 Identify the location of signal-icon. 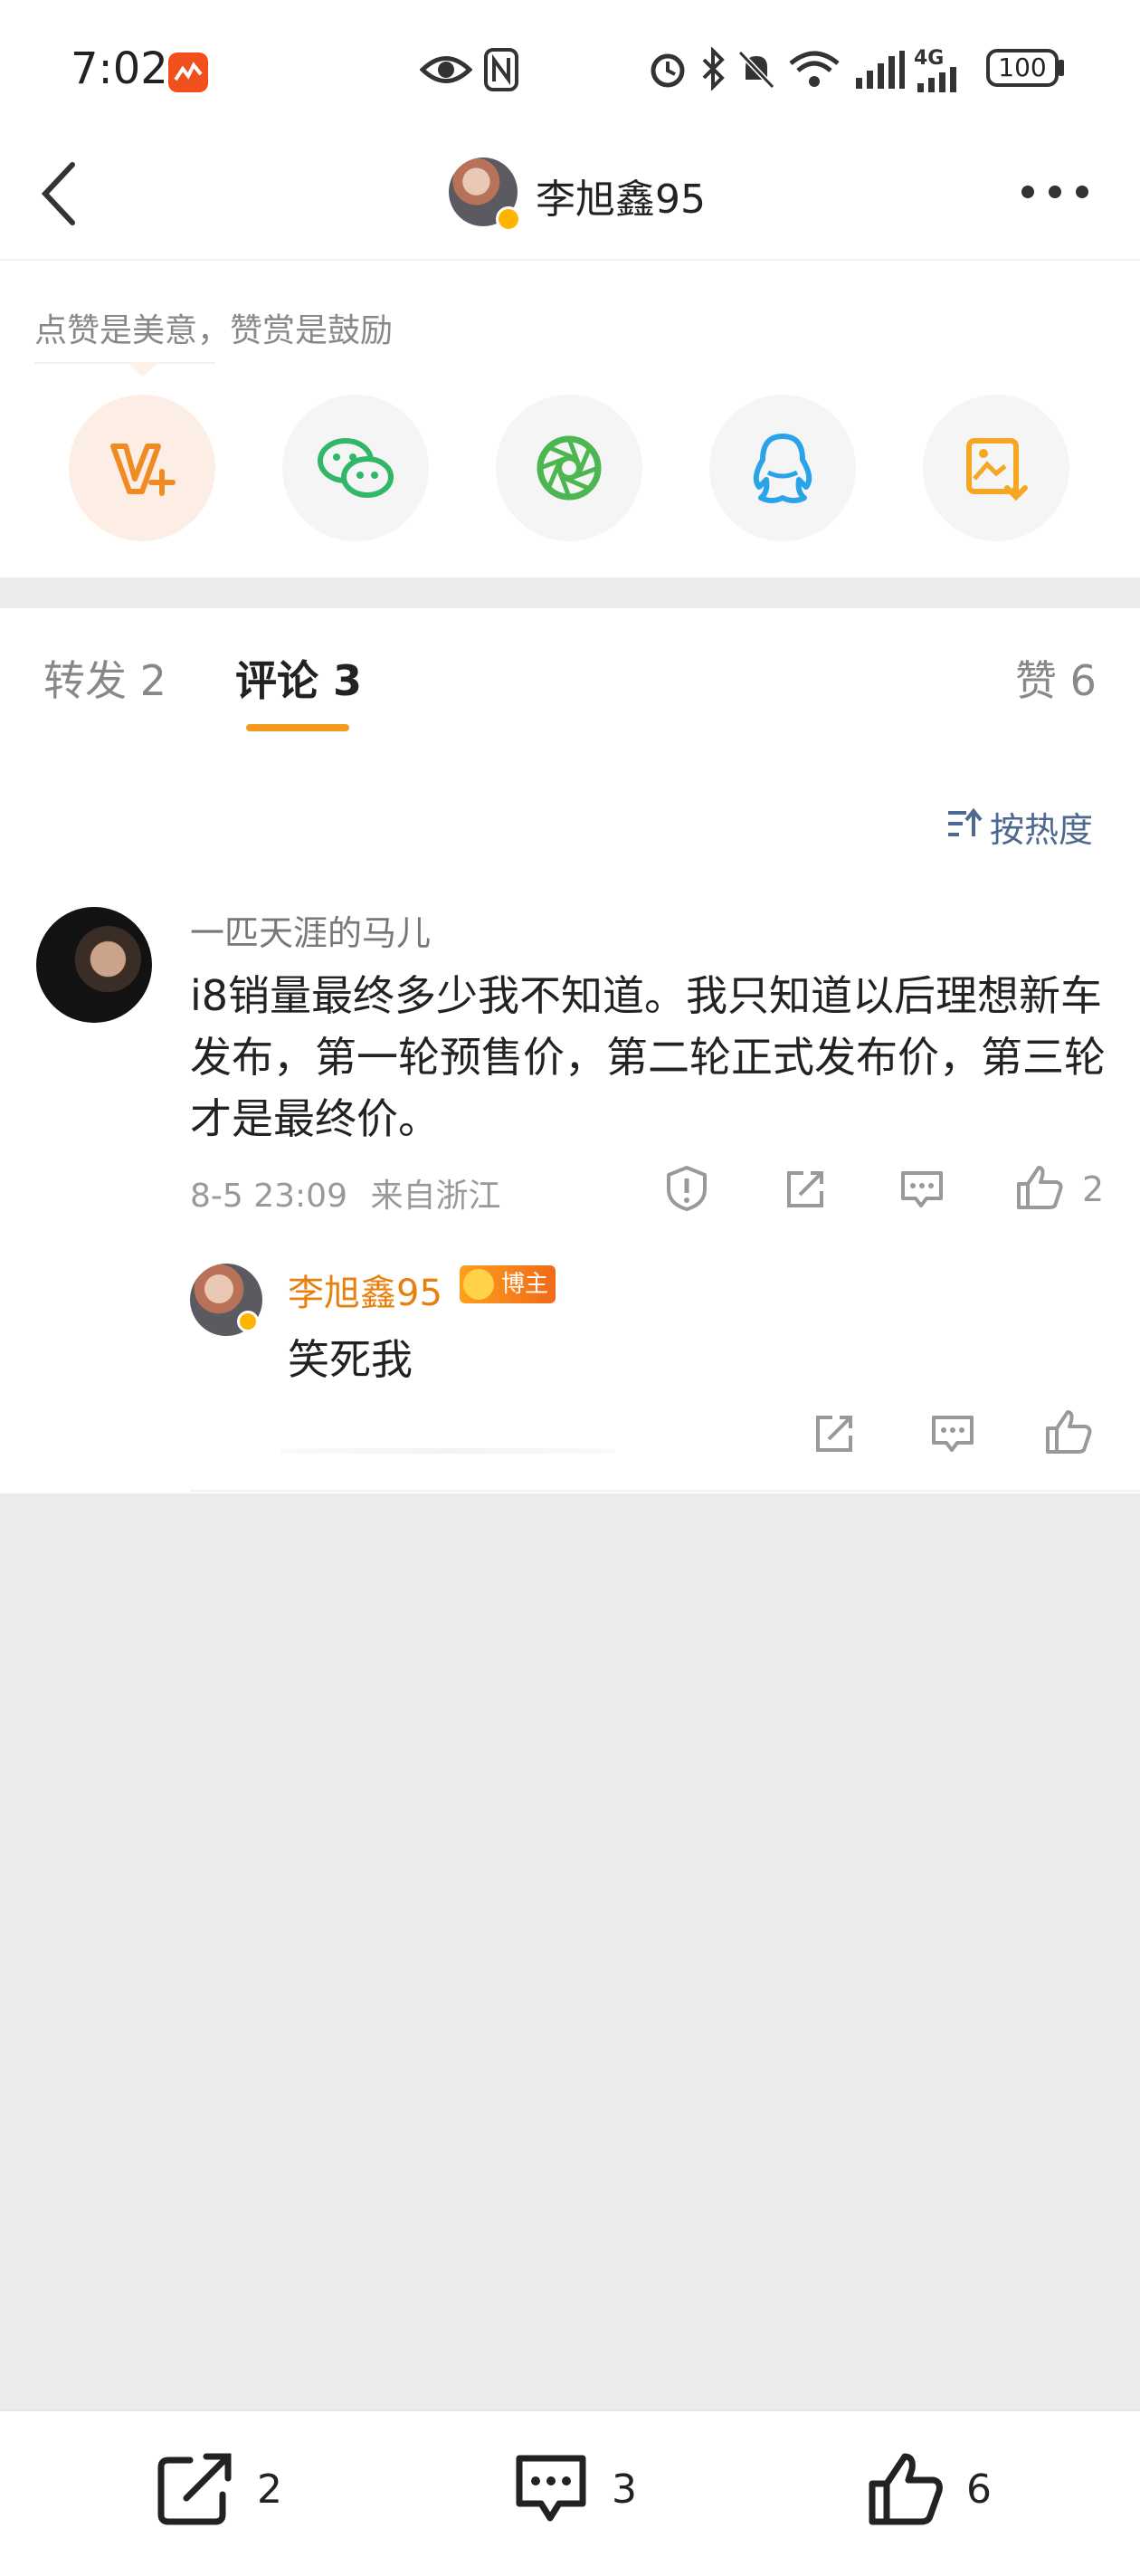
(880, 70).